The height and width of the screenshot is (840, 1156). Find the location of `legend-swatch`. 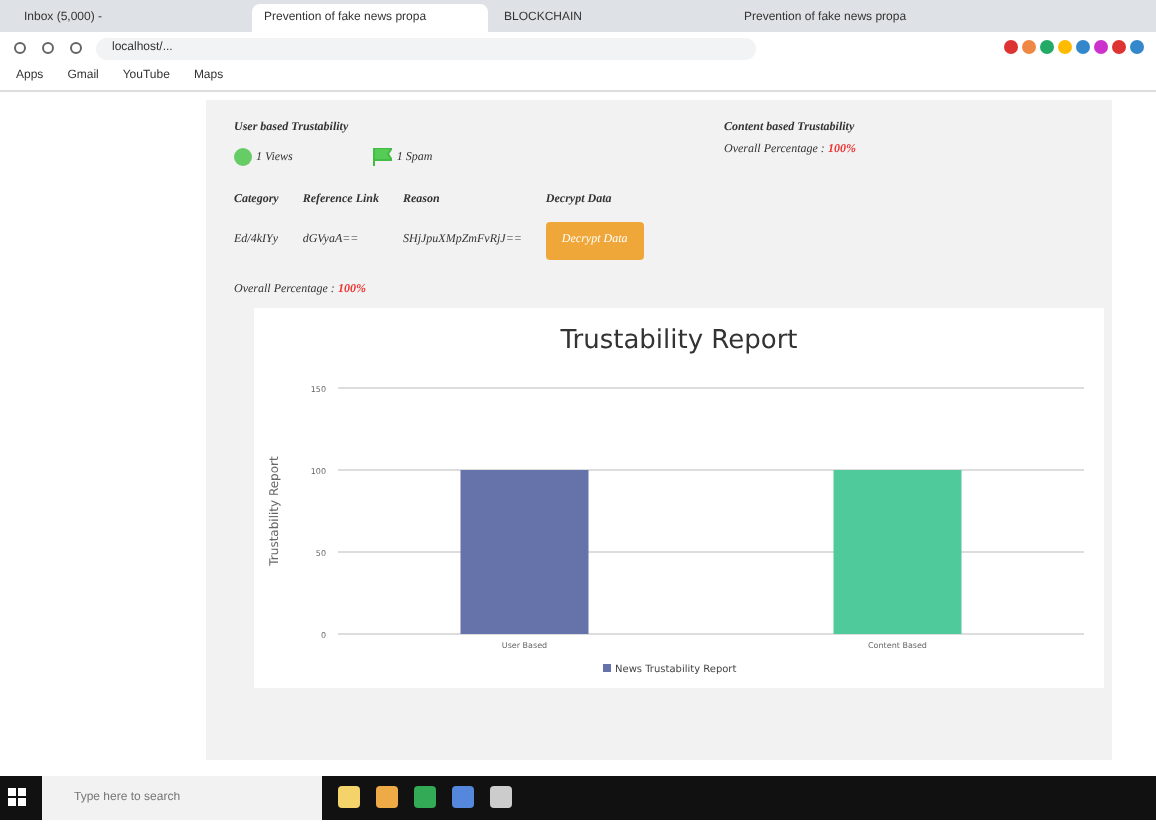

legend-swatch is located at coordinates (607, 668).